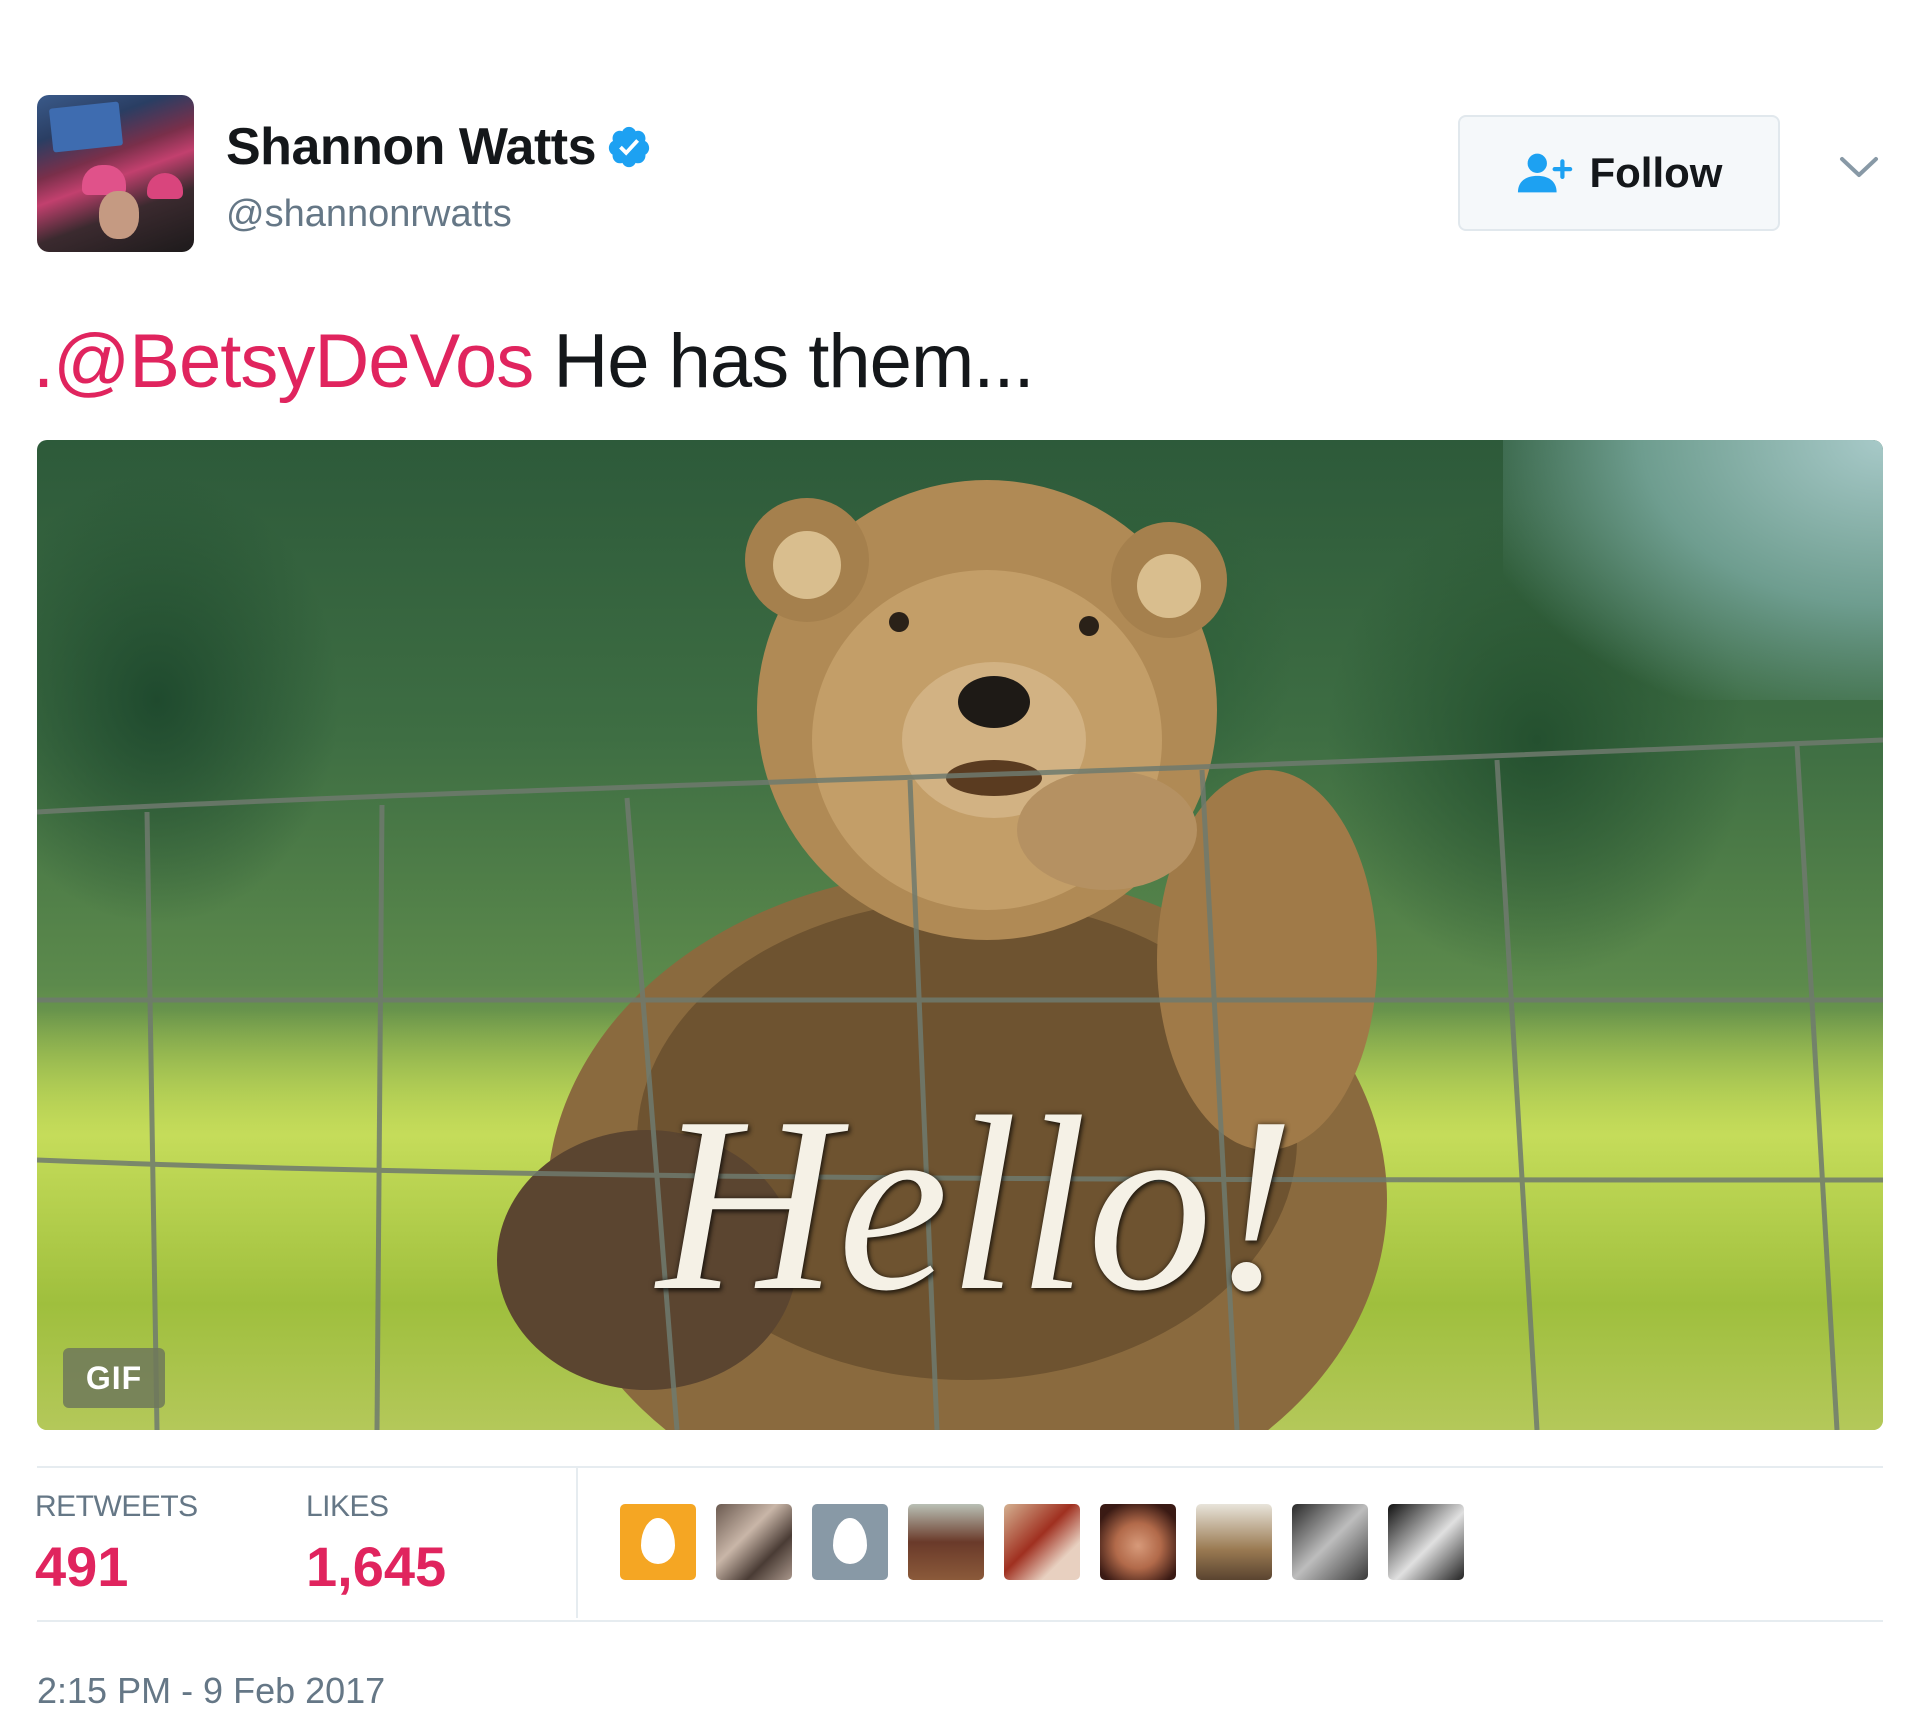 The height and width of the screenshot is (1714, 1920). I want to click on gif-overlay-text: Hello!, so click(976, 1204).